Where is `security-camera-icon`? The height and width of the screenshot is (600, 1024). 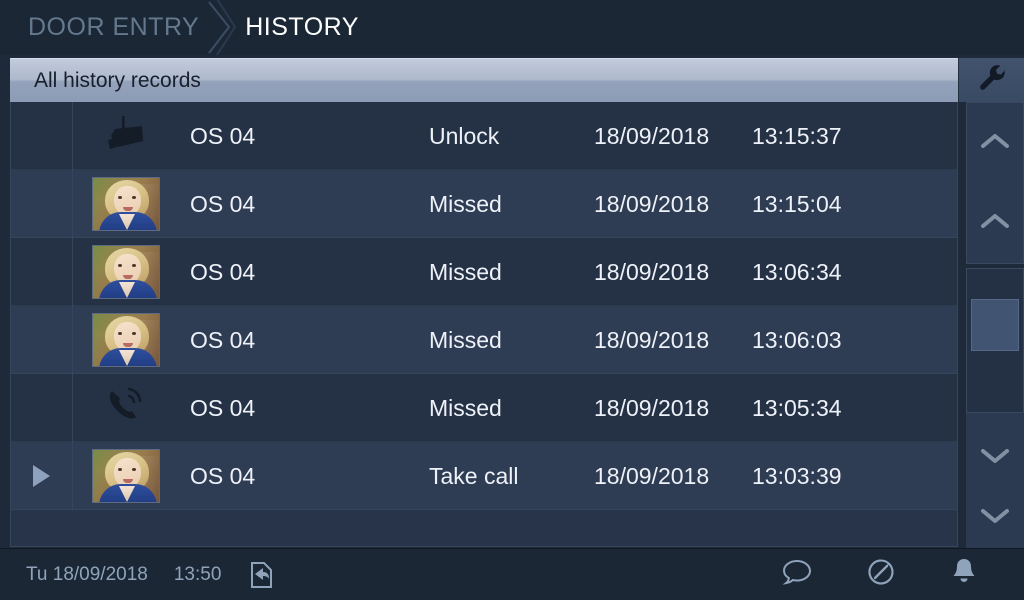
security-camera-icon is located at coordinates (126, 136).